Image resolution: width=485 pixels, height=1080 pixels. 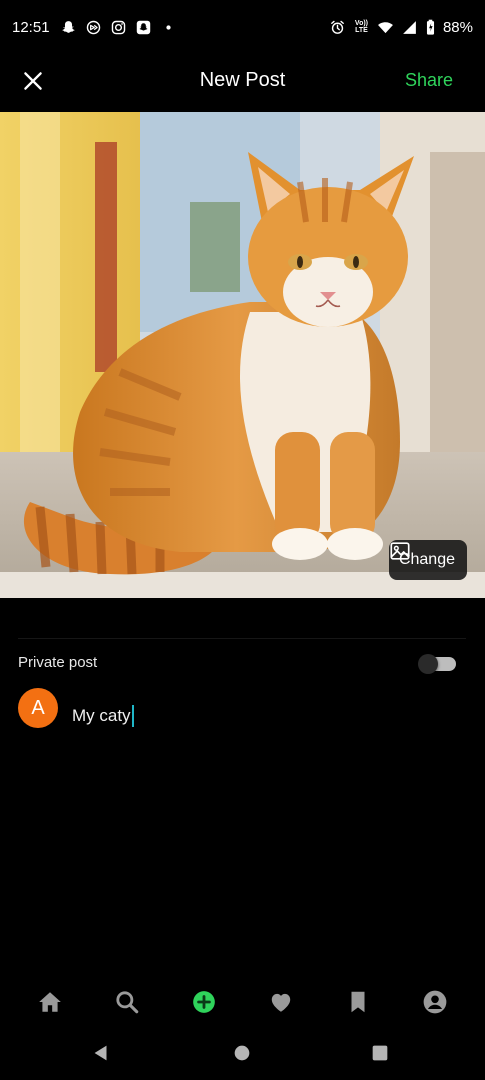 What do you see at coordinates (409, 27) in the screenshot?
I see `signal-icon` at bounding box center [409, 27].